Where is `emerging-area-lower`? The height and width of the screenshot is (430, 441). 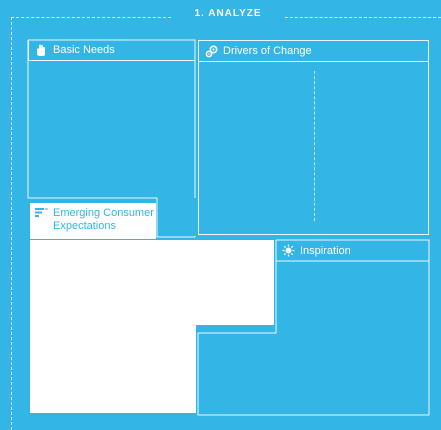 emerging-area-lower is located at coordinates (113, 369).